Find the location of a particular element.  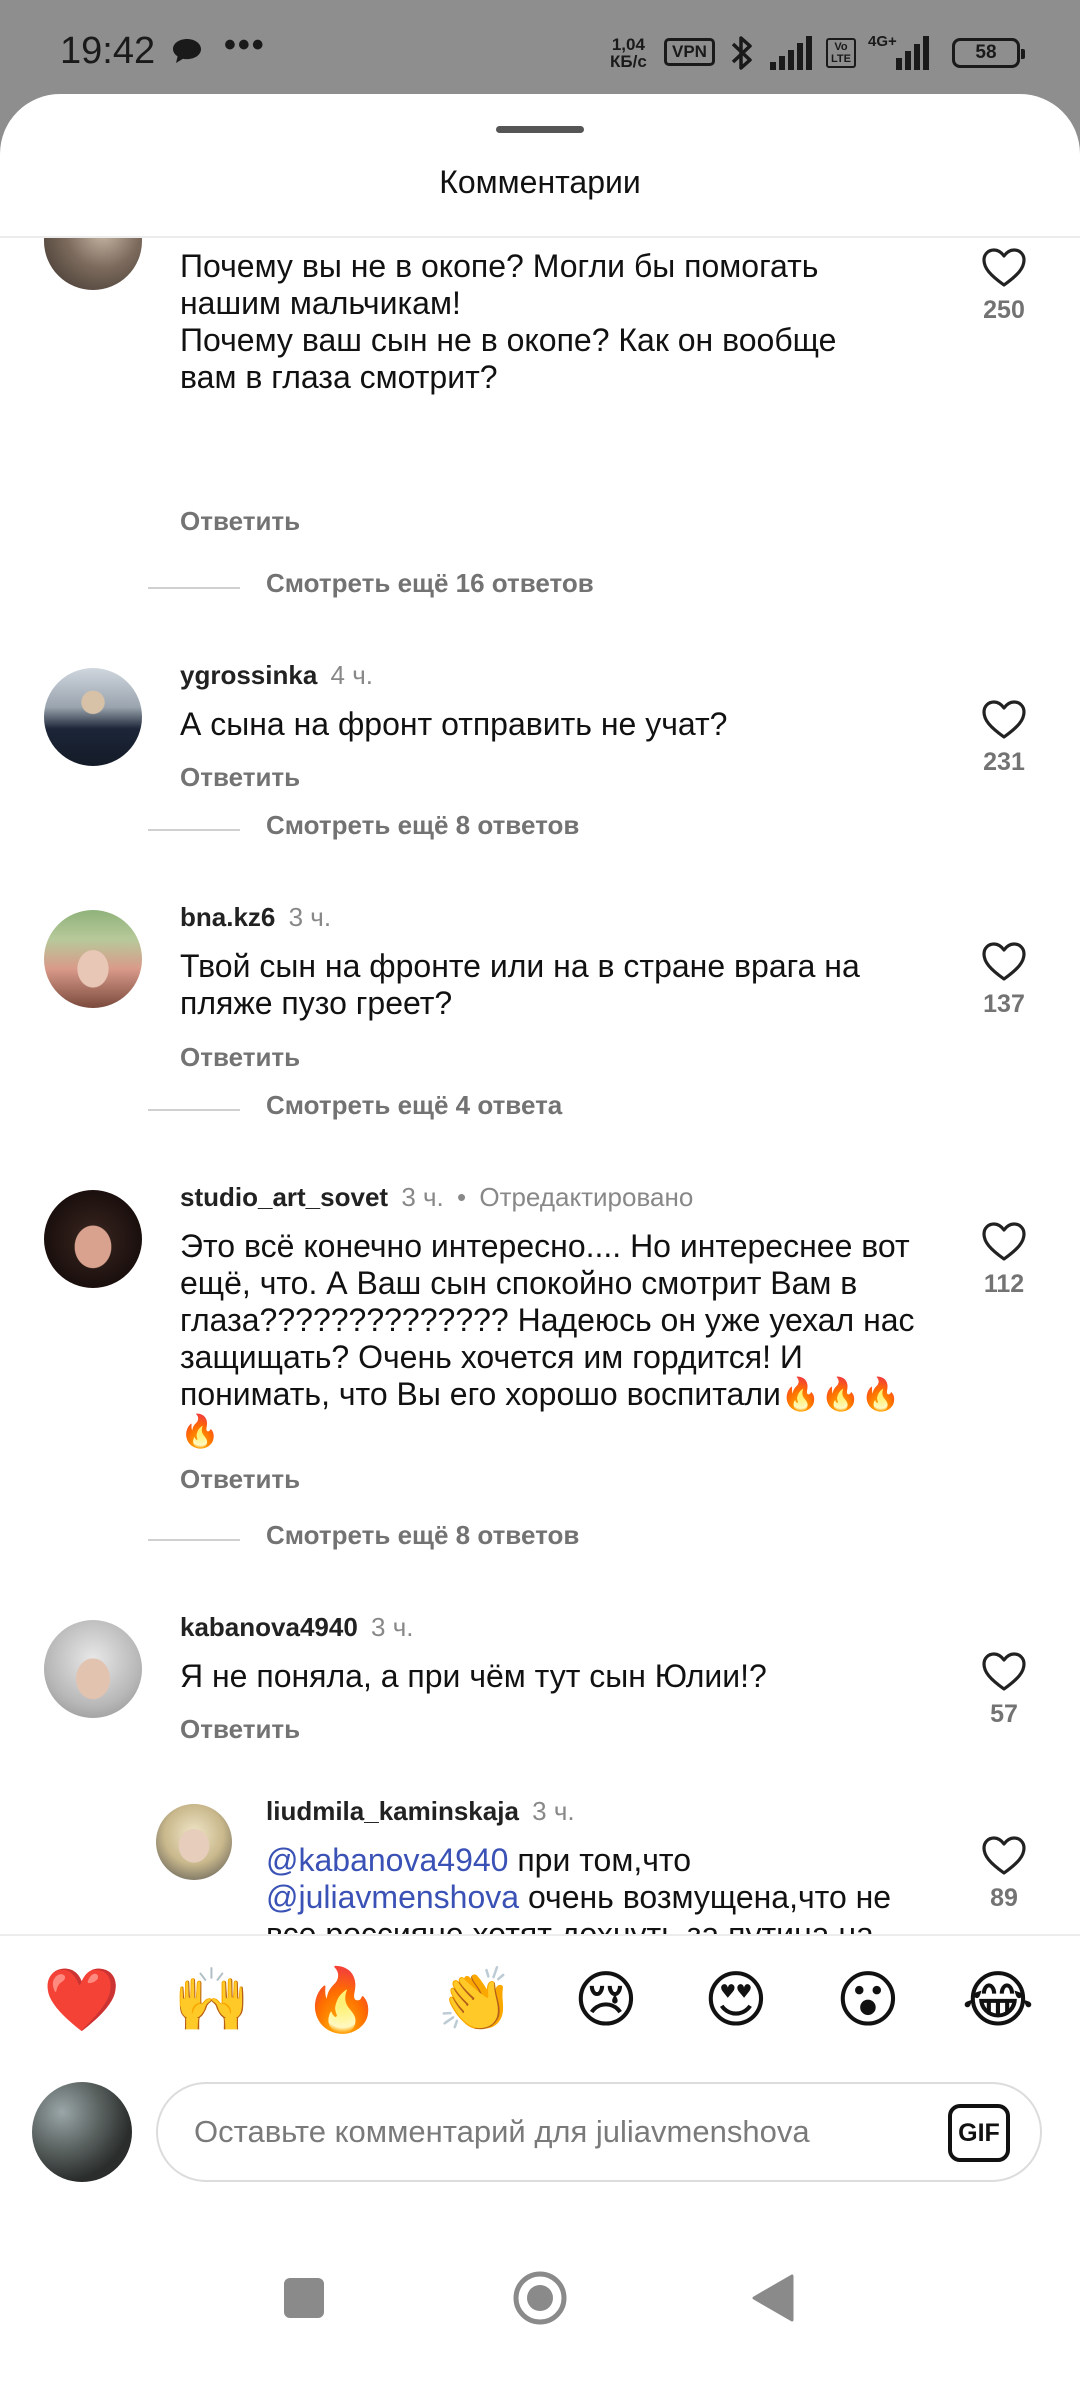

username: liudmila_kaminskaja is located at coordinates (392, 1811).